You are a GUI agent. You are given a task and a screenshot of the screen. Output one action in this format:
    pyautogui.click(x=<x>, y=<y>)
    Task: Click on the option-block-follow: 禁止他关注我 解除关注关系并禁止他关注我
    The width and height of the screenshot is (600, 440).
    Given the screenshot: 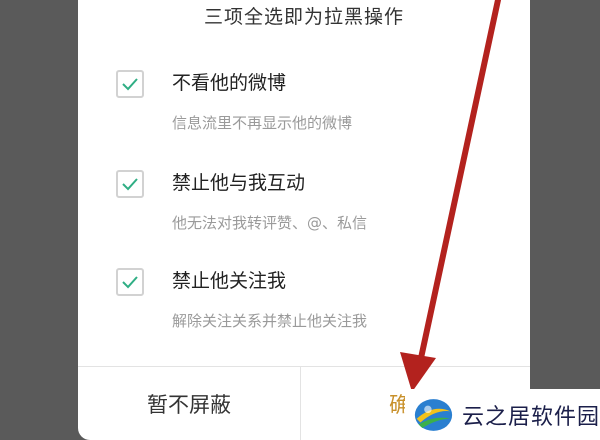 What is the action you would take?
    pyautogui.click(x=318, y=308)
    